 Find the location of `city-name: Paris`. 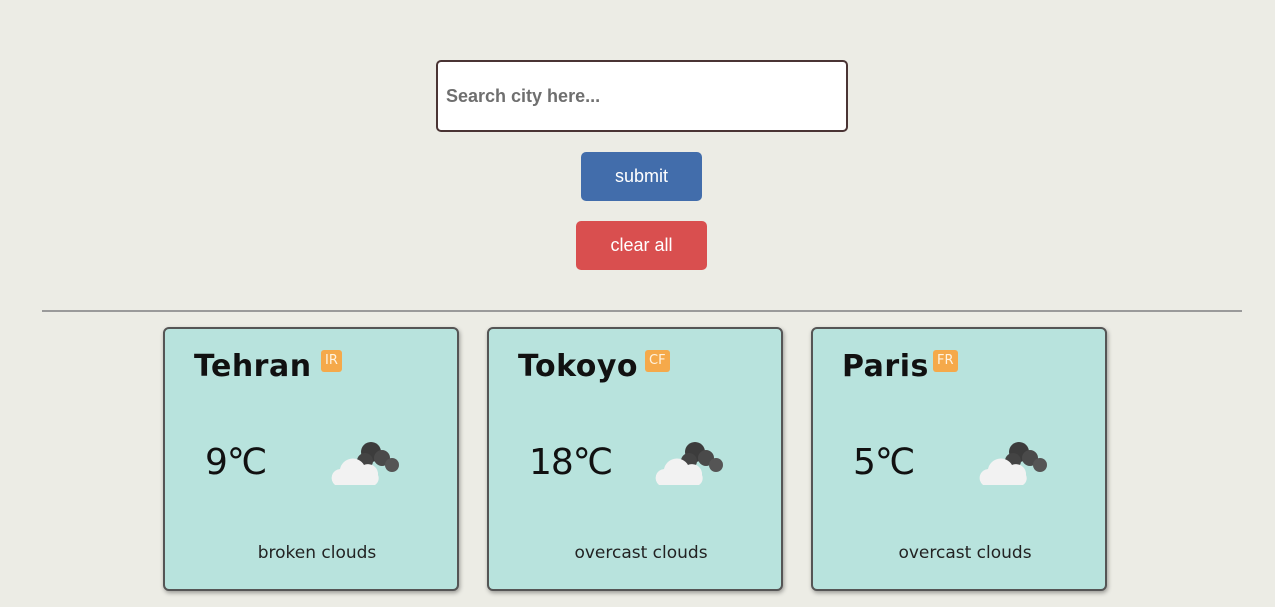

city-name: Paris is located at coordinates (885, 366).